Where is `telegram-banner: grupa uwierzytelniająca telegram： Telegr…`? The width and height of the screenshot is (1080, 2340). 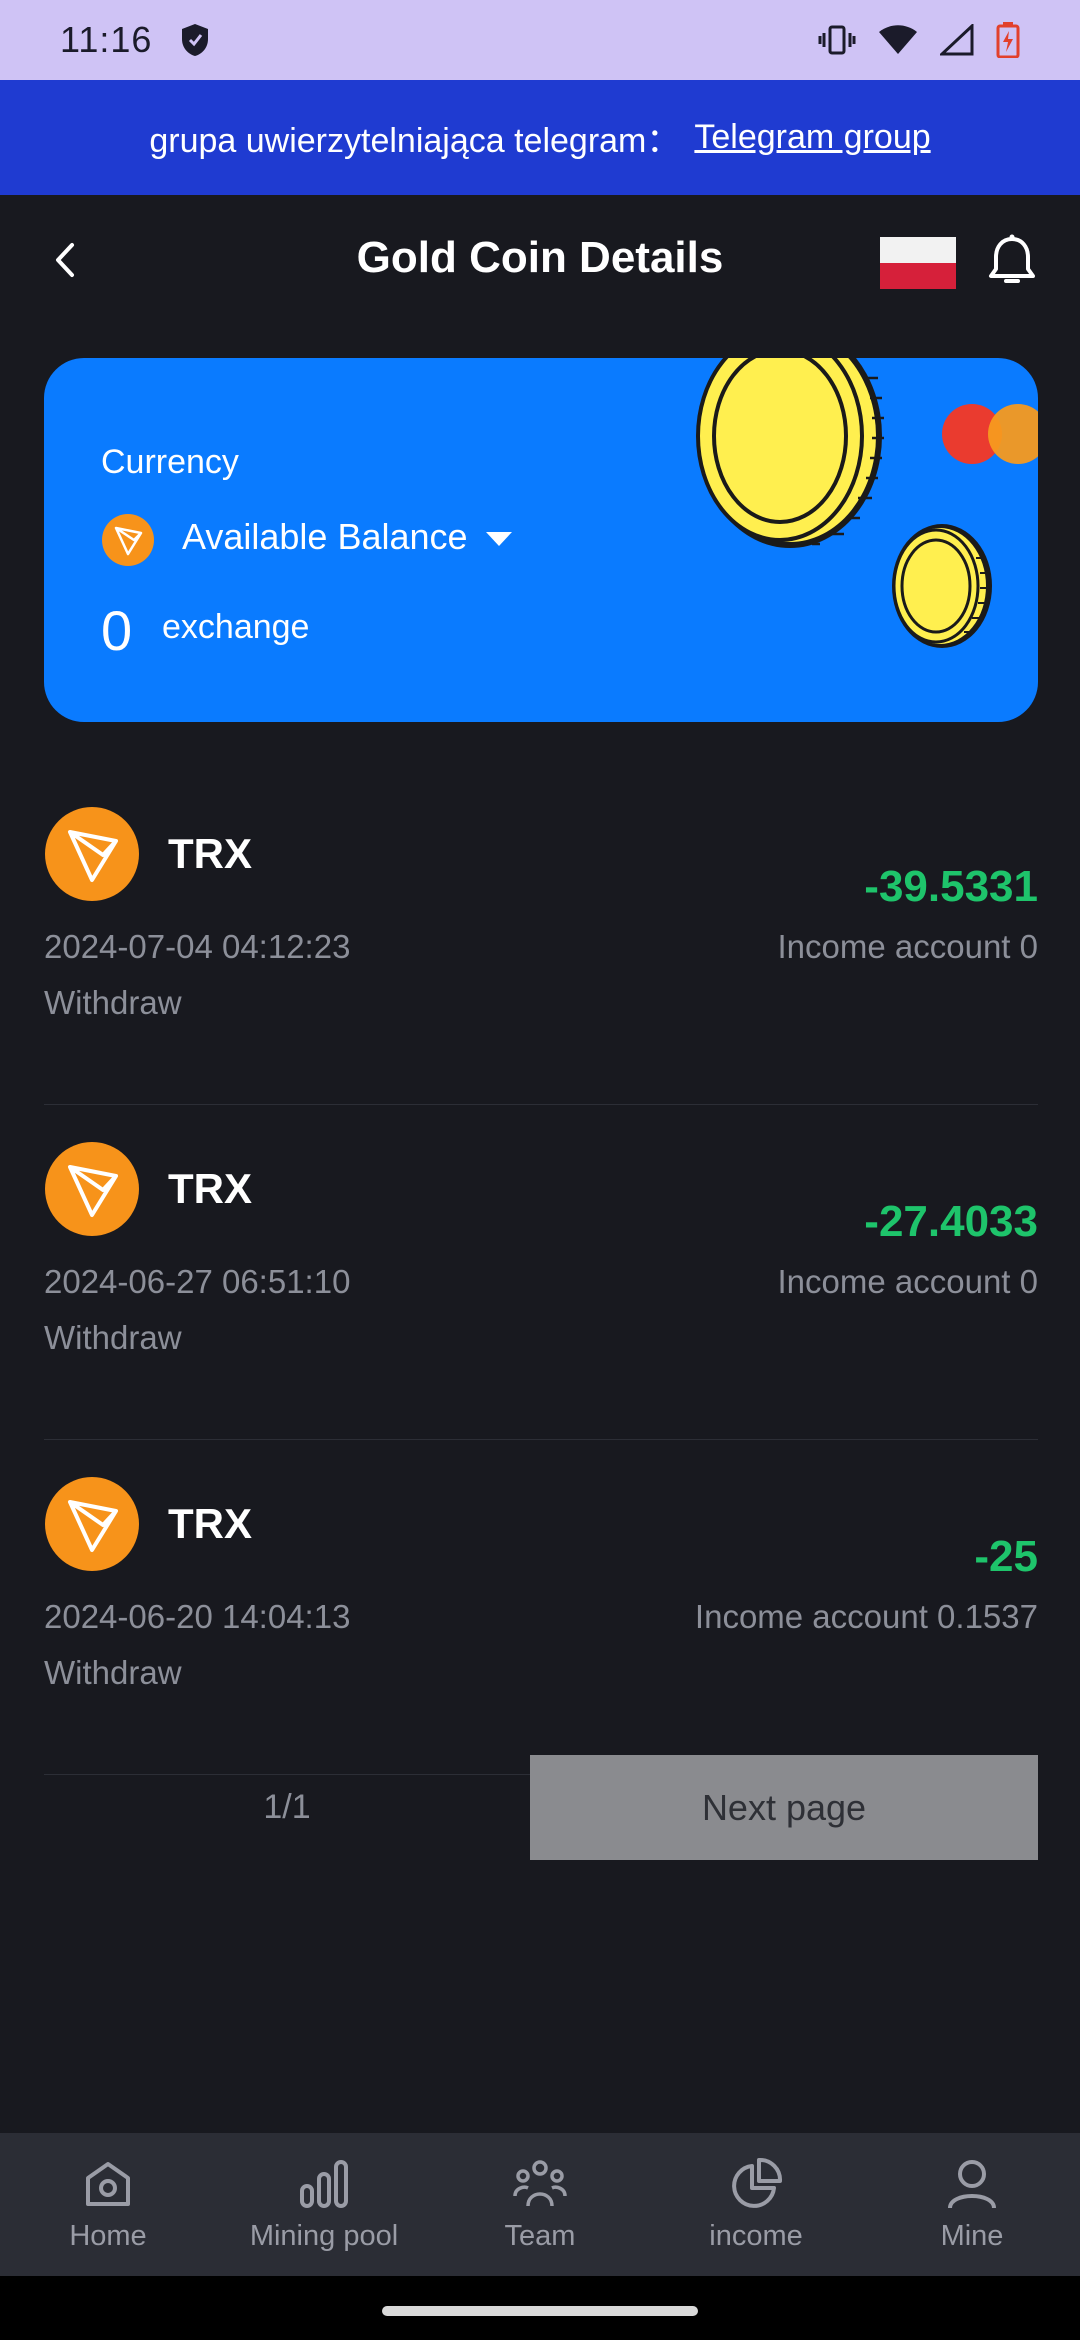
telegram-banner: grupa uwierzytelniająca telegram： Telegr… is located at coordinates (540, 137).